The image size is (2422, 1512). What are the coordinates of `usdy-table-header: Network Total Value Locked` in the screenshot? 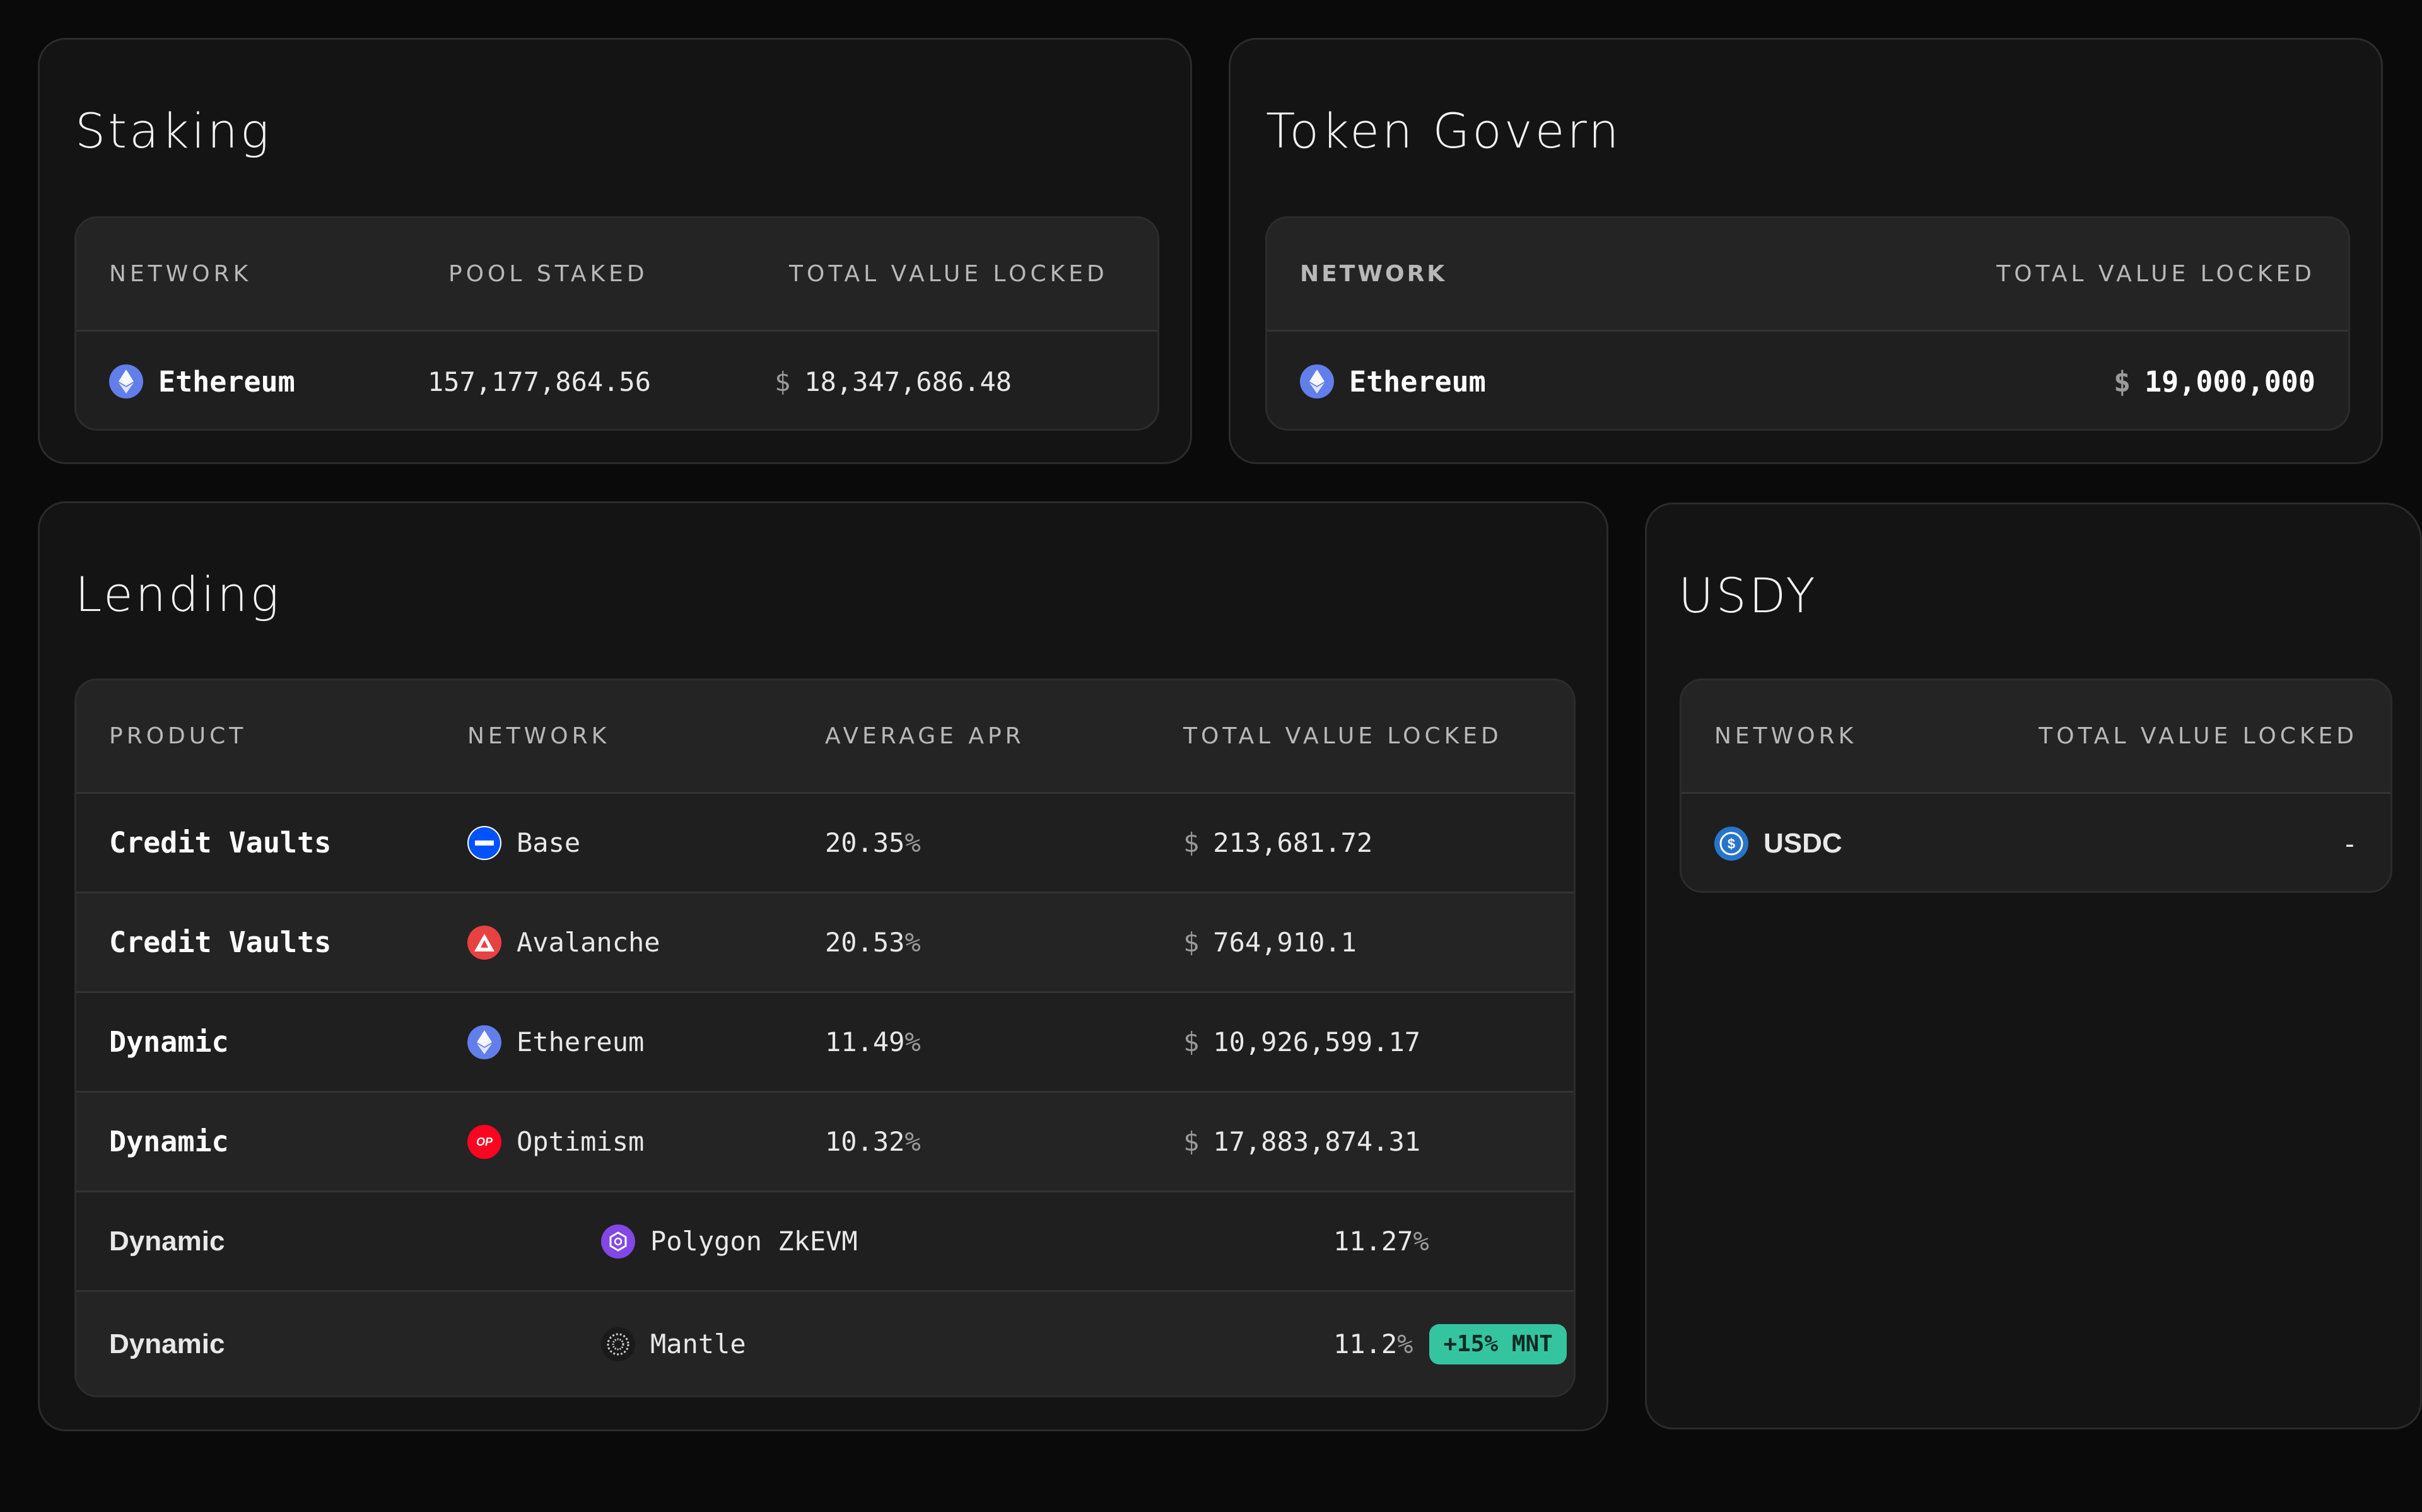 It's located at (2036, 737).